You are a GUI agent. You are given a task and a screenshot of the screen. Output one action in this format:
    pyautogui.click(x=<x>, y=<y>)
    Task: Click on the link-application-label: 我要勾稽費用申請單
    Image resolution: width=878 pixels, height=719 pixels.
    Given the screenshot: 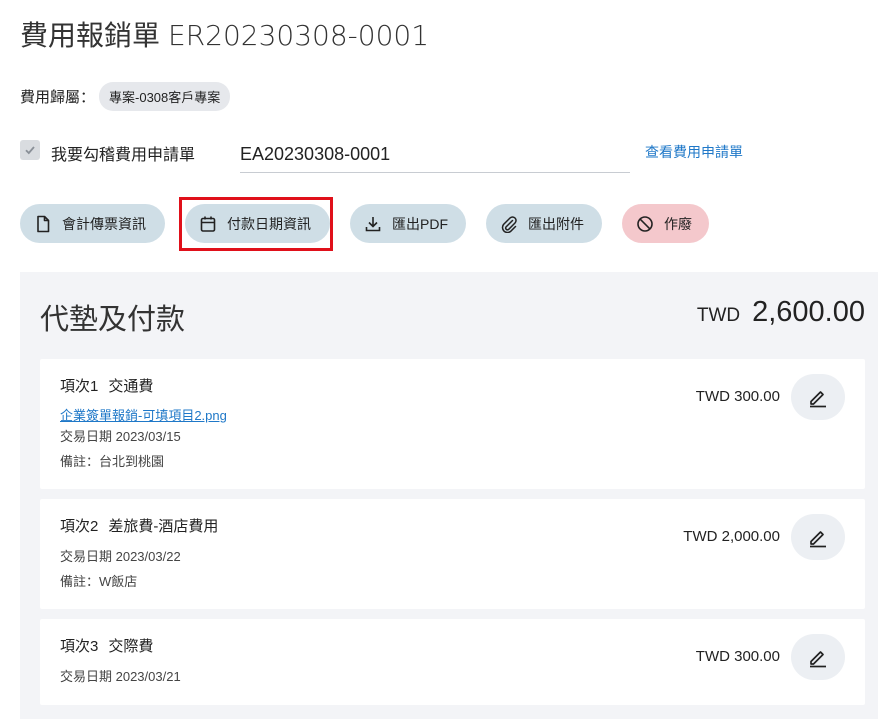 What is the action you would take?
    pyautogui.click(x=123, y=155)
    